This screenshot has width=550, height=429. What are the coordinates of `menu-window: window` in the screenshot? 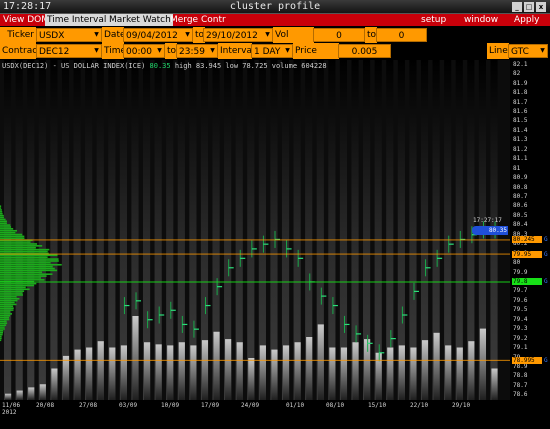 It's located at (481, 20).